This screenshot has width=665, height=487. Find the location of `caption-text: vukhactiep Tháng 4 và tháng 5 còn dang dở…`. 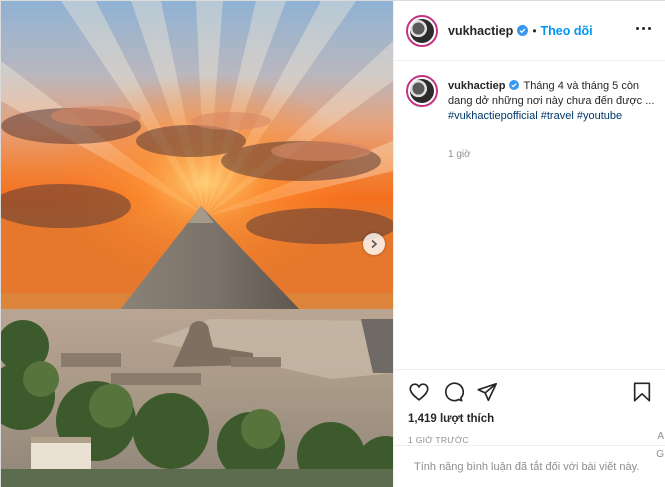

caption-text: vukhactiep Tháng 4 và tháng 5 còn dang dở… is located at coordinates (552, 101).